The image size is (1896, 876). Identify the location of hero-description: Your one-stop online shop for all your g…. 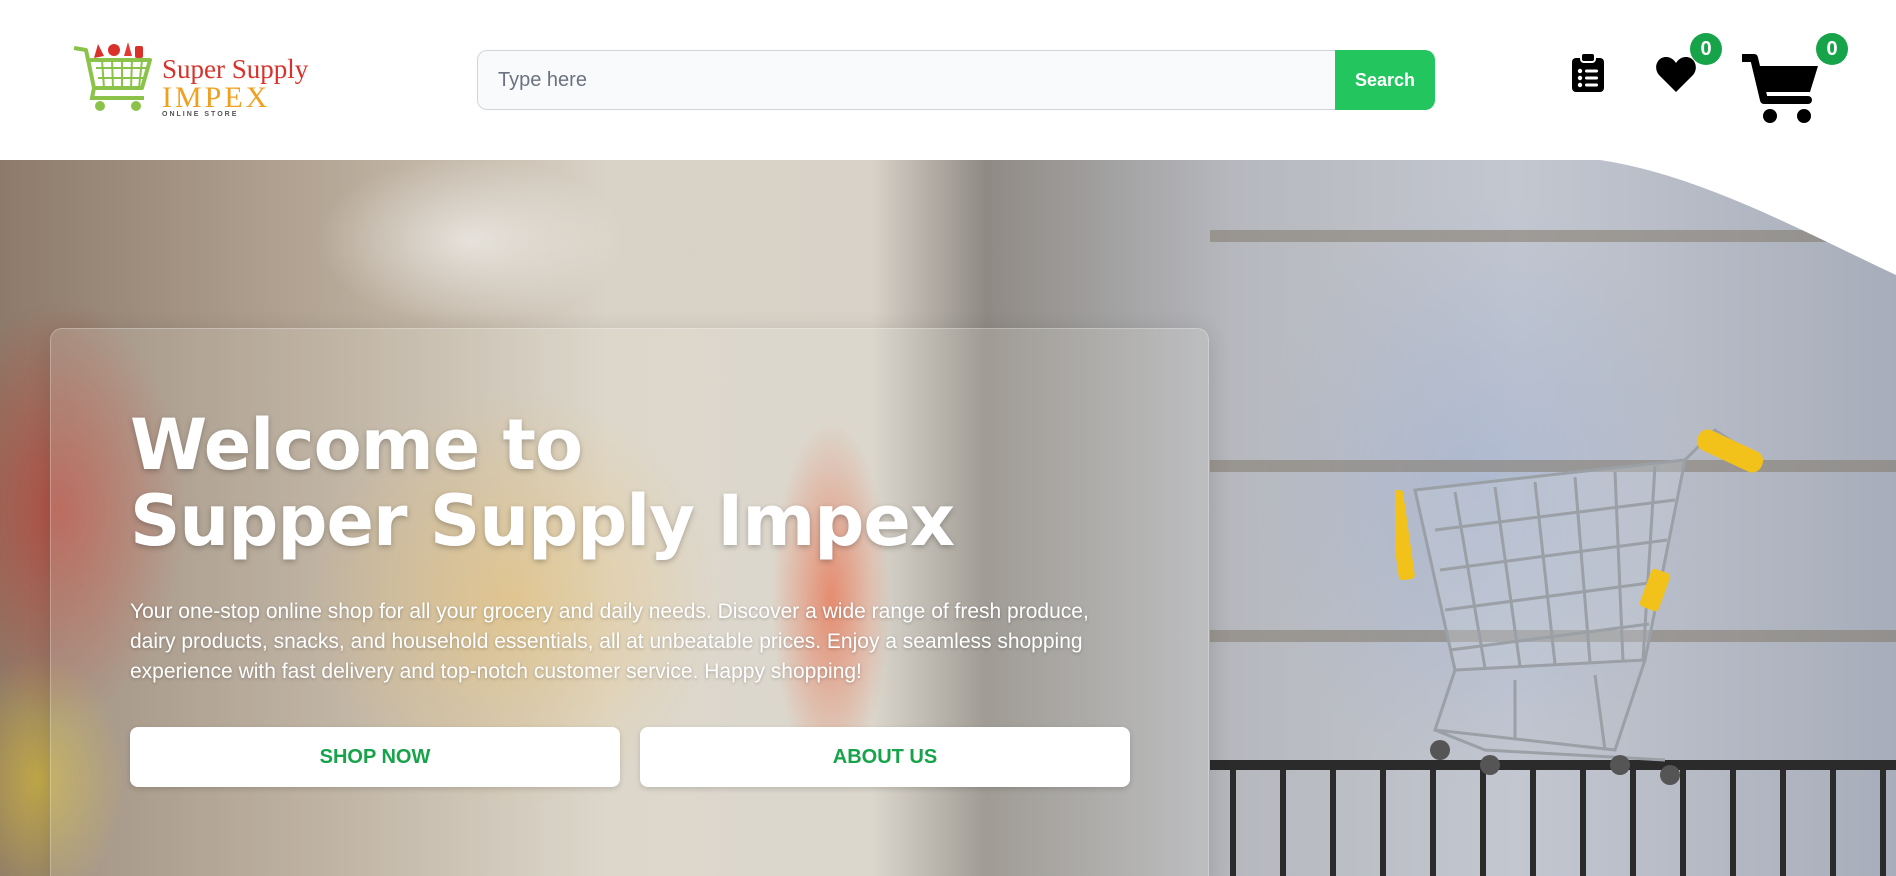
(609, 641).